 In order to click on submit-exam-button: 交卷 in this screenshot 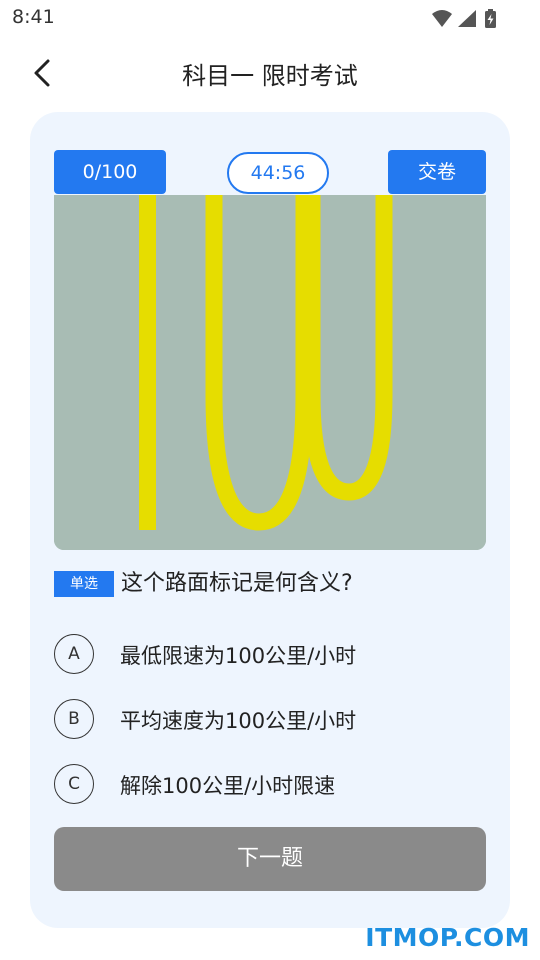, I will do `click(437, 172)`.